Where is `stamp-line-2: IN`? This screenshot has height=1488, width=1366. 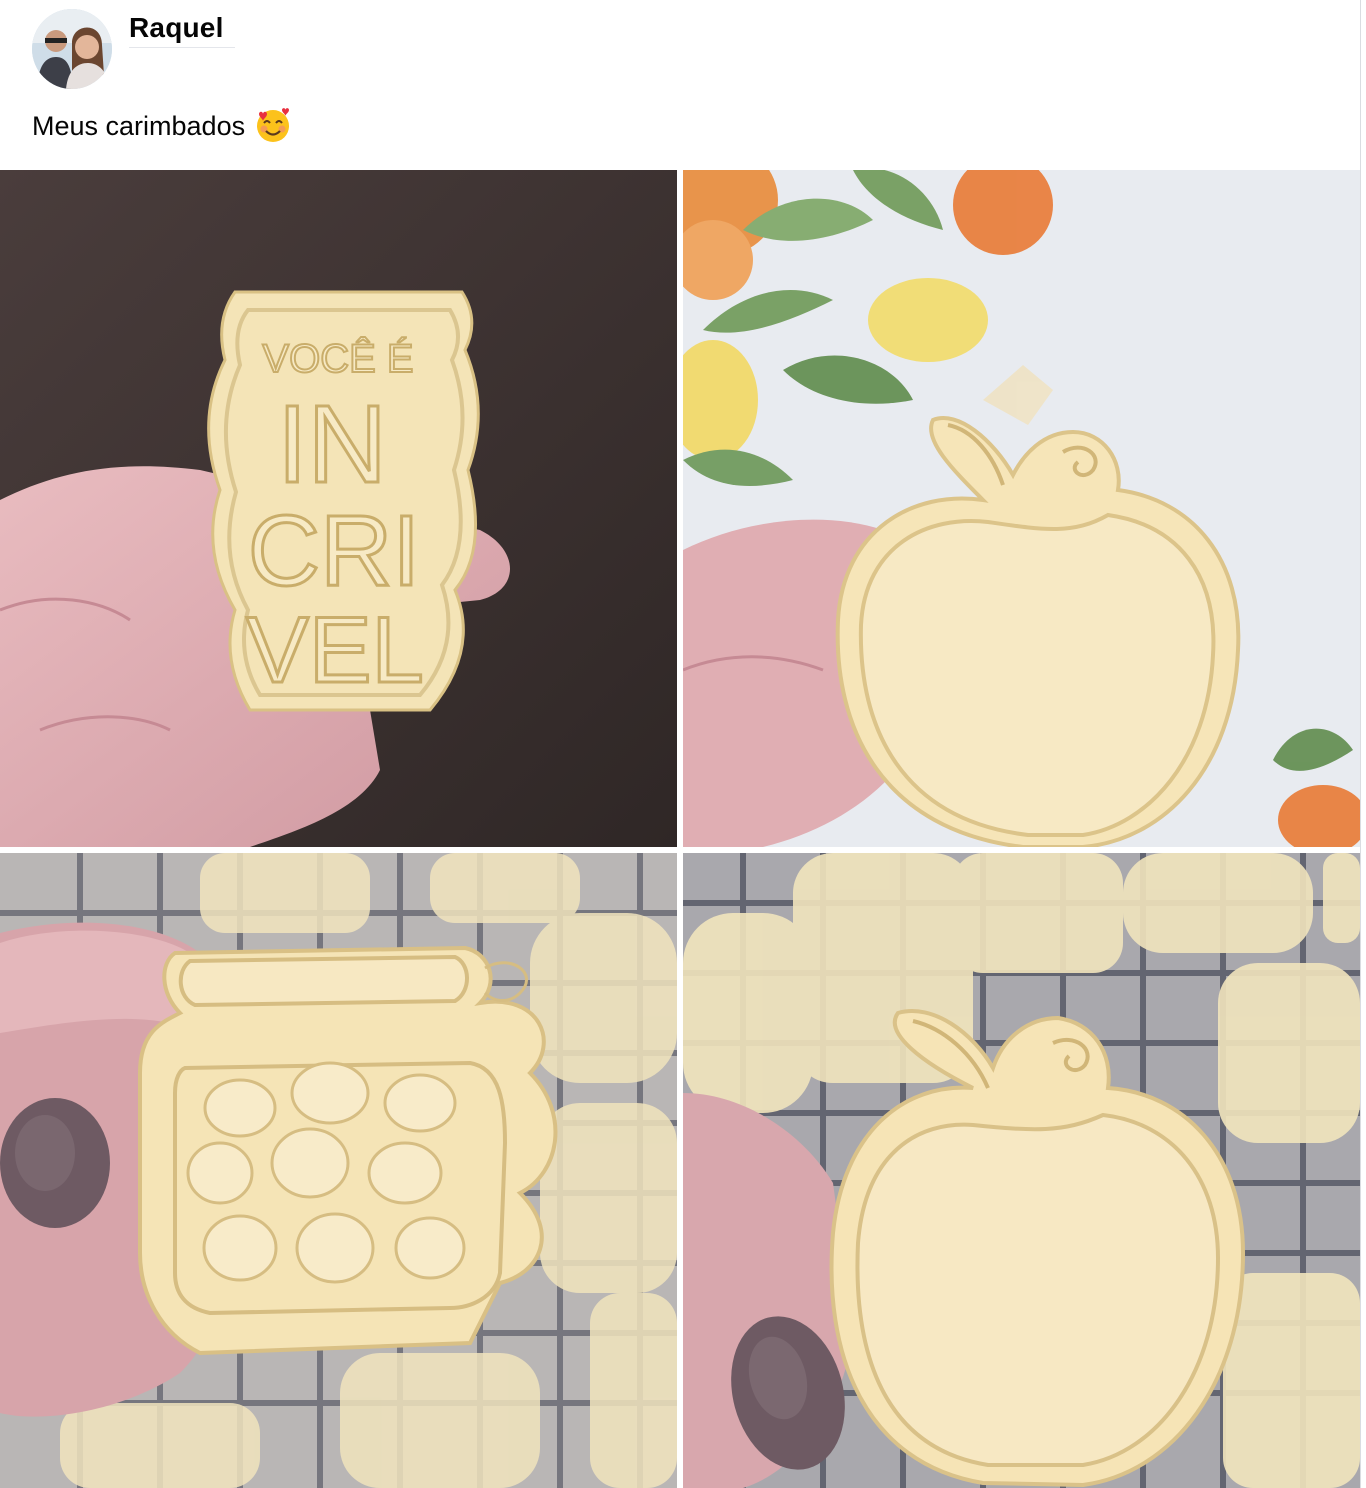
stamp-line-2: IN is located at coordinates (332, 444).